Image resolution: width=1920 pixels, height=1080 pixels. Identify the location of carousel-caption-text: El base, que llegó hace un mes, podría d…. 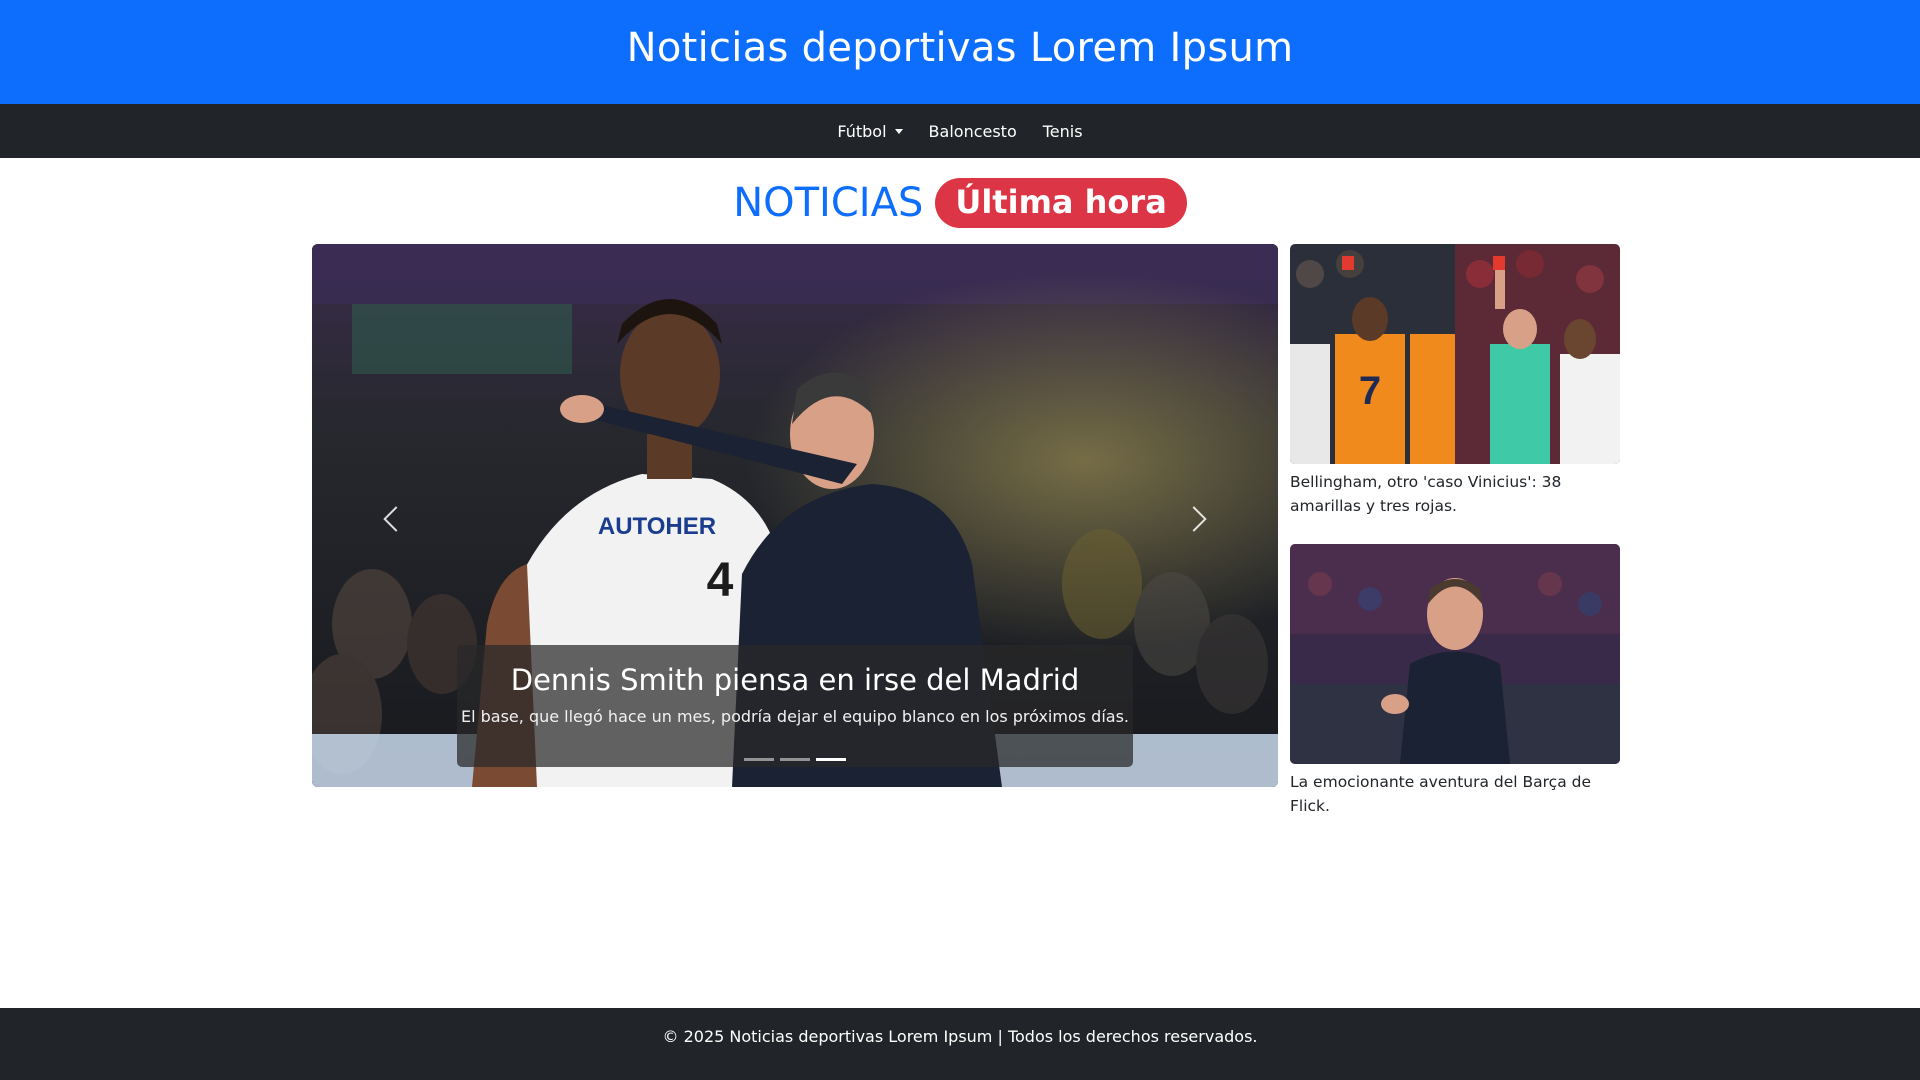
(794, 716).